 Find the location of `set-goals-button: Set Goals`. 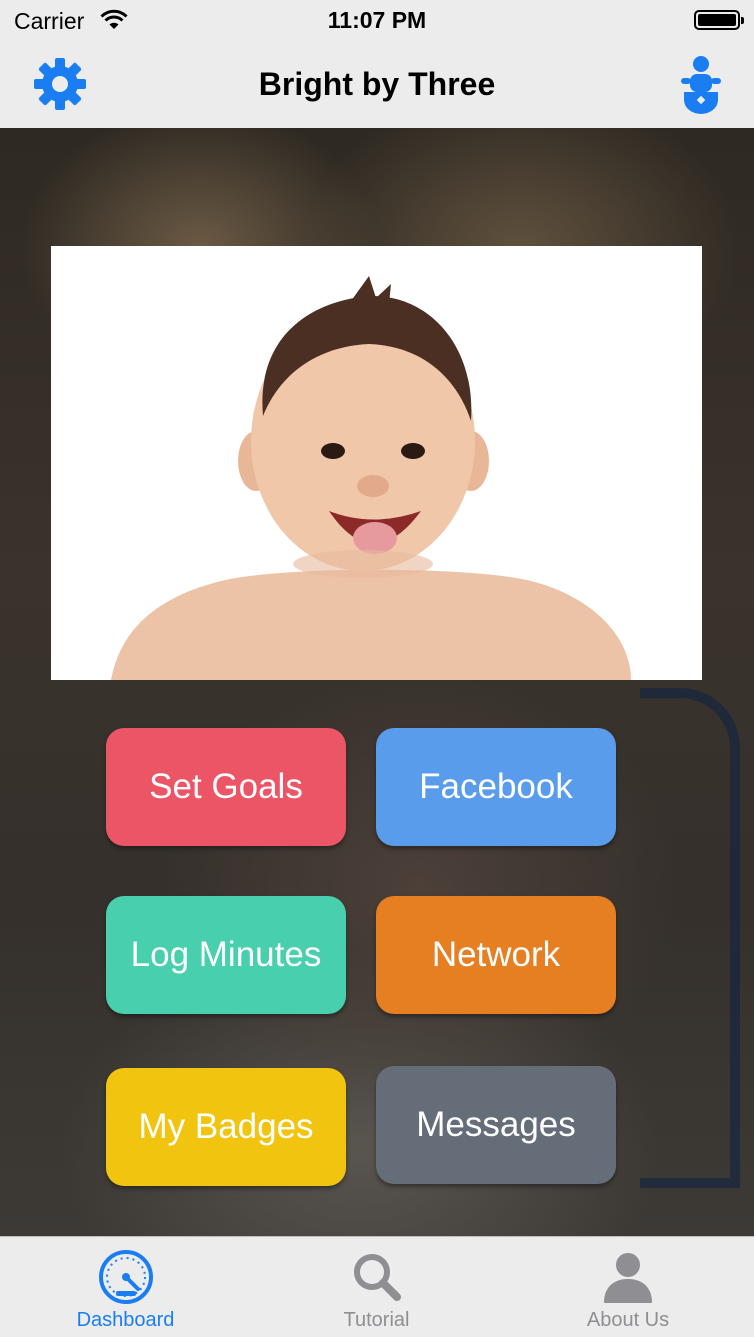

set-goals-button: Set Goals is located at coordinates (226, 787).